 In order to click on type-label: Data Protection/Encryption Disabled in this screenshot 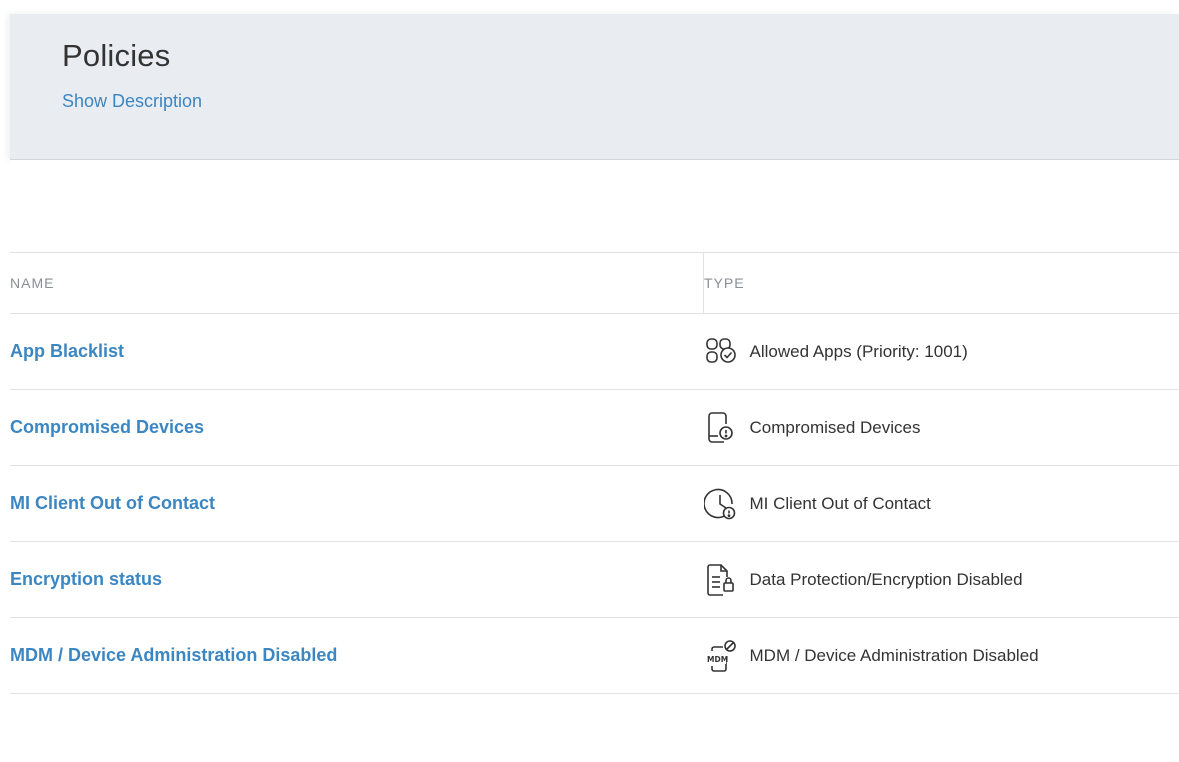, I will do `click(886, 579)`.